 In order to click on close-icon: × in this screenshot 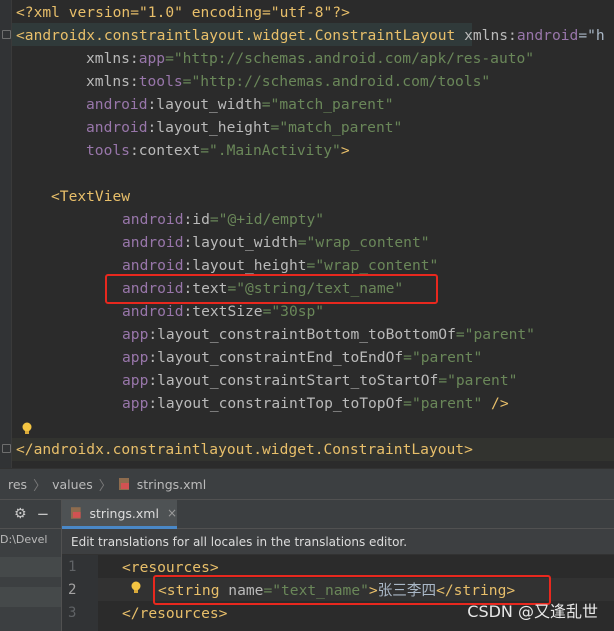, I will do `click(172, 513)`.